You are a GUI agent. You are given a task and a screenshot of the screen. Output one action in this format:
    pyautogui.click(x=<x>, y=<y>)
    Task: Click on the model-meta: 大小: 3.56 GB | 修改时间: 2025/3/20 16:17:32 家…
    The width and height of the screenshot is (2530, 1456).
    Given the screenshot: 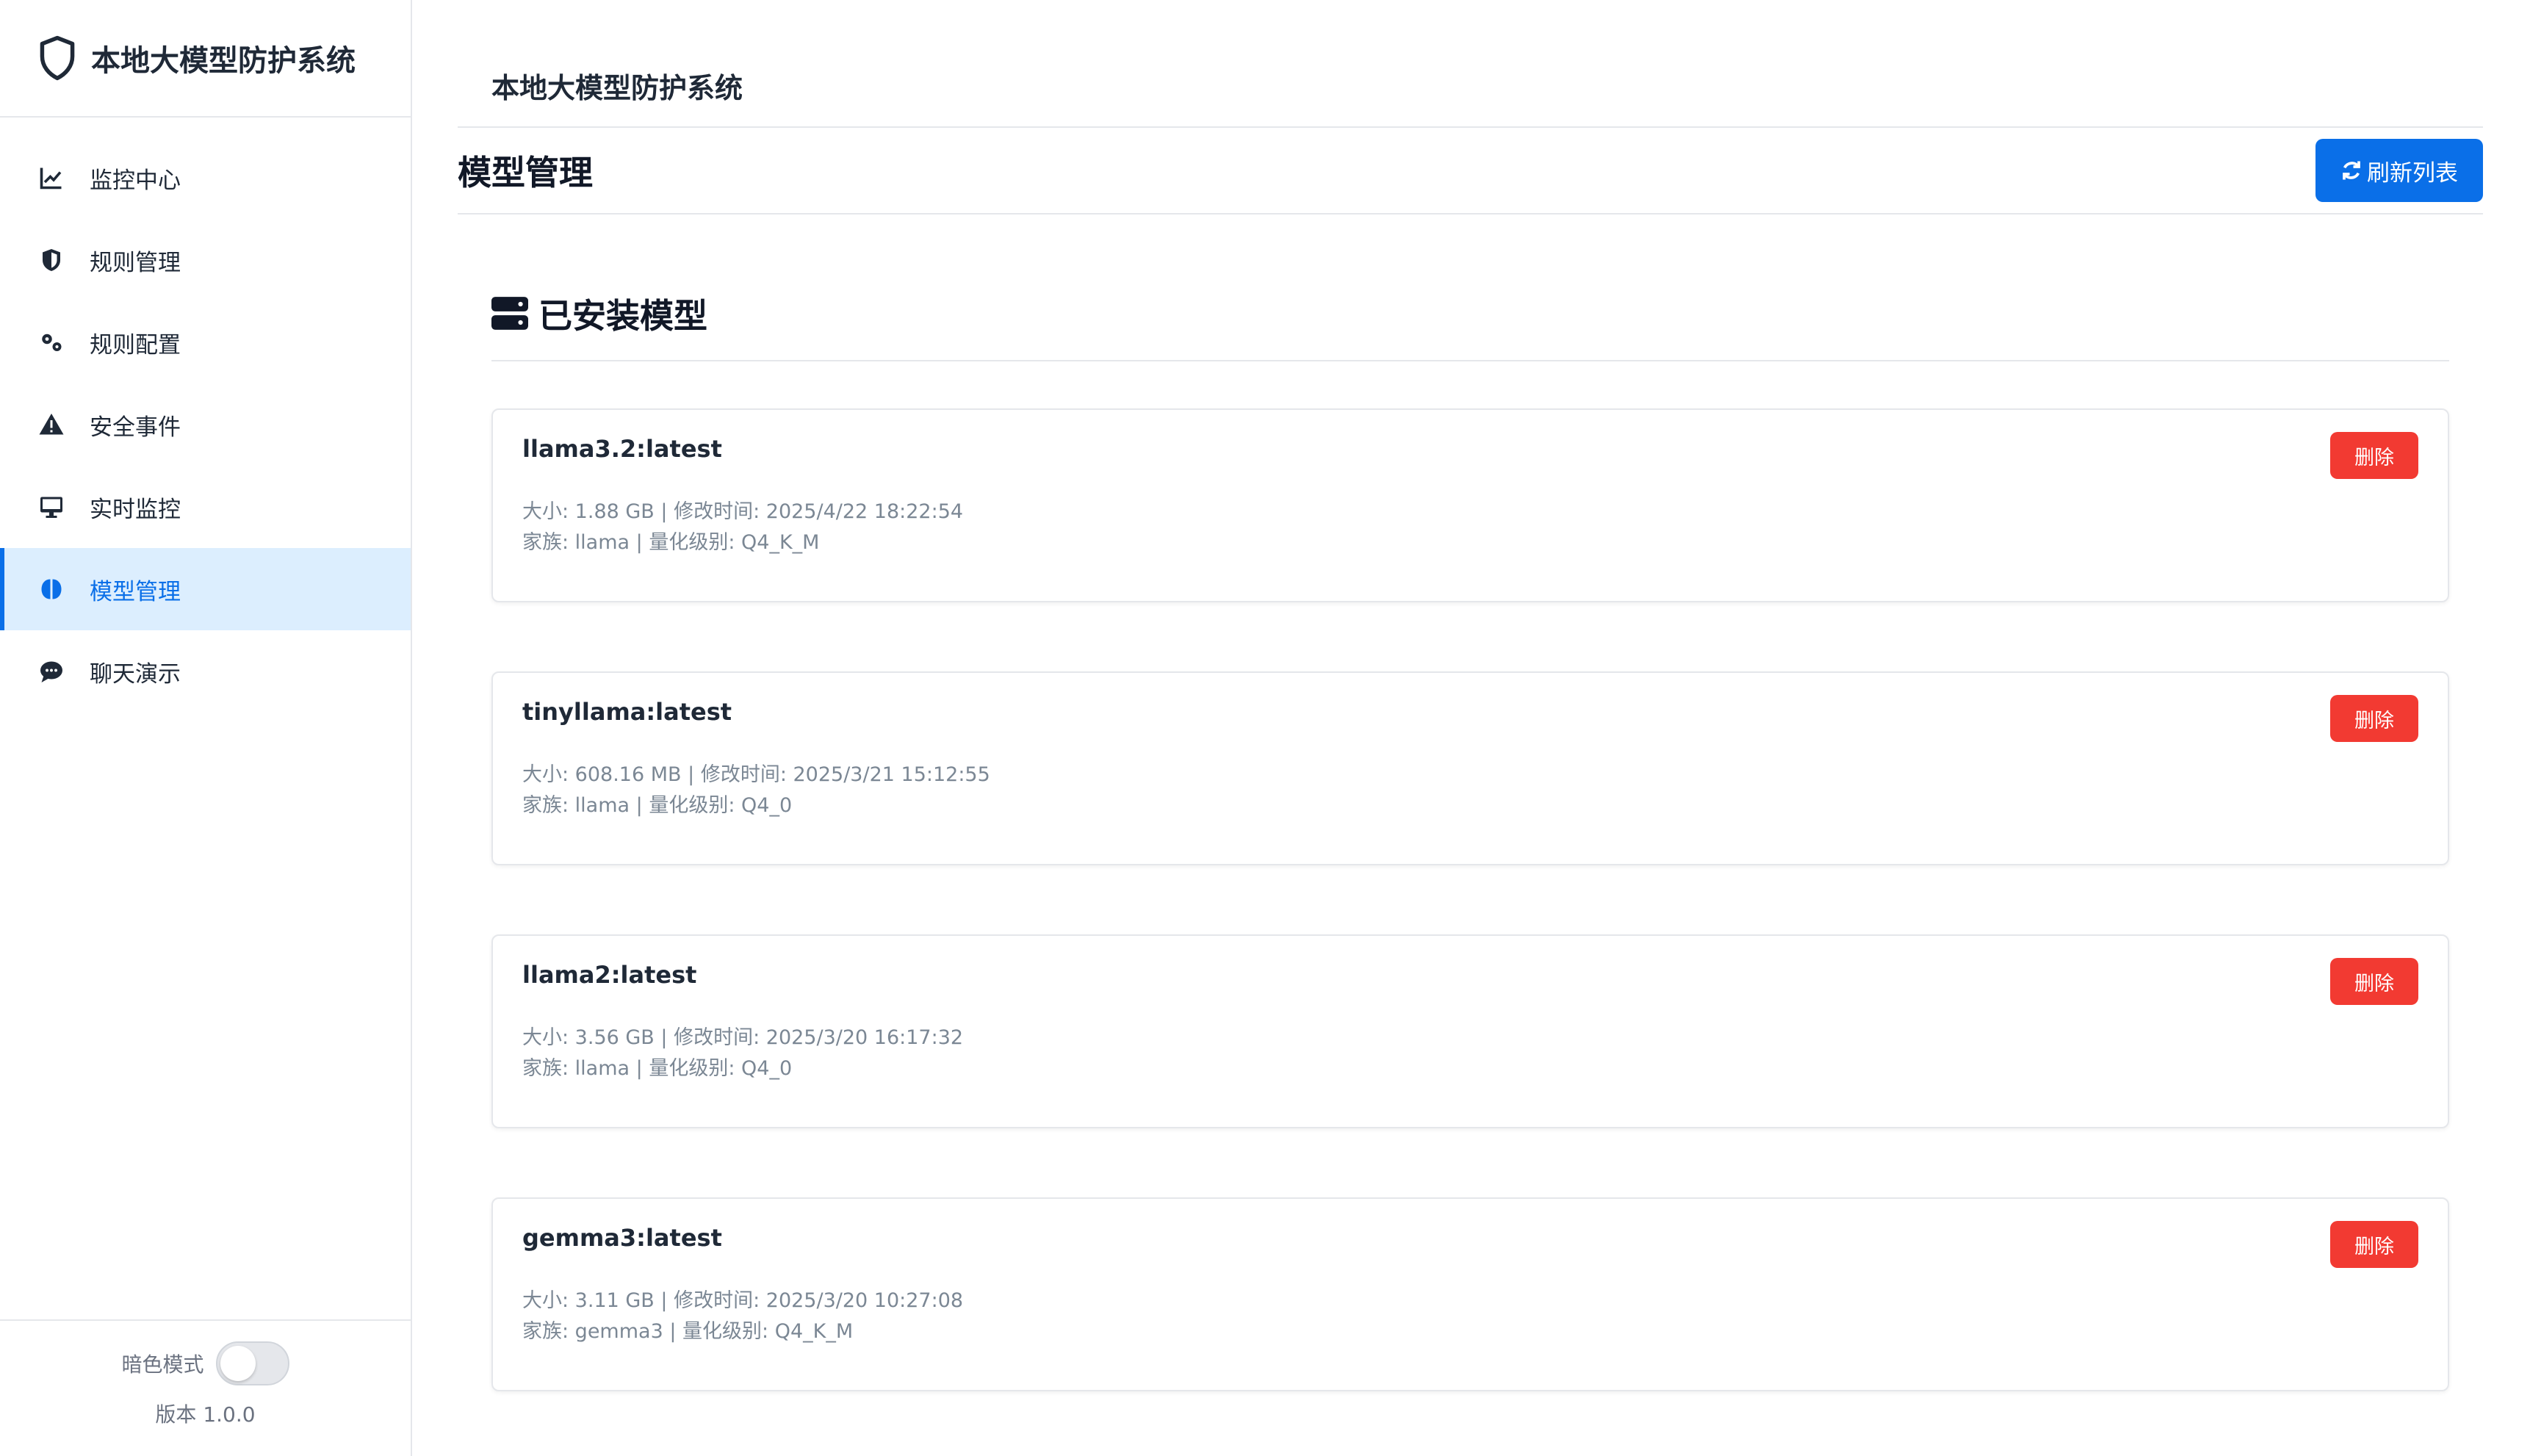 What is the action you would take?
    pyautogui.click(x=1470, y=1053)
    